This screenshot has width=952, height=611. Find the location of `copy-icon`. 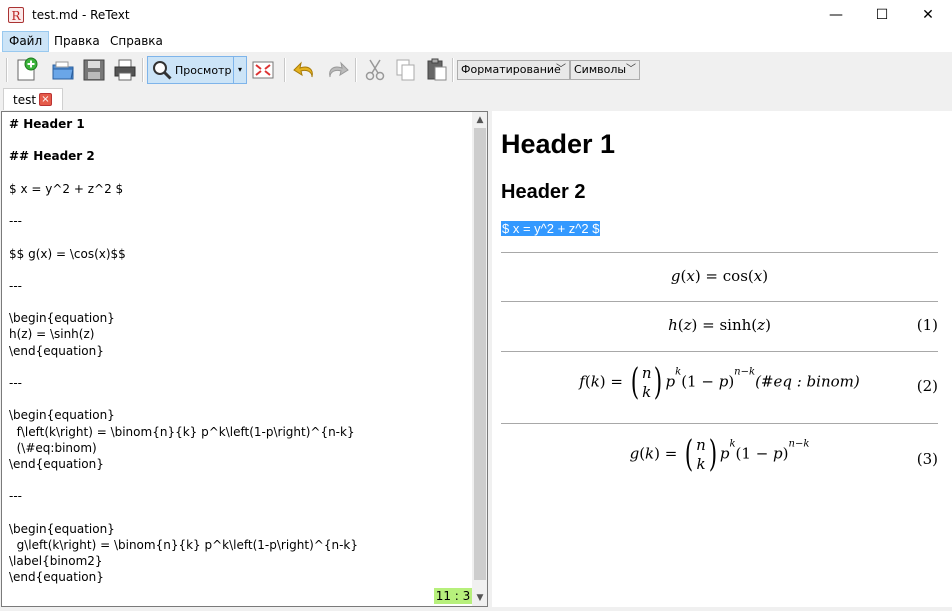

copy-icon is located at coordinates (406, 70).